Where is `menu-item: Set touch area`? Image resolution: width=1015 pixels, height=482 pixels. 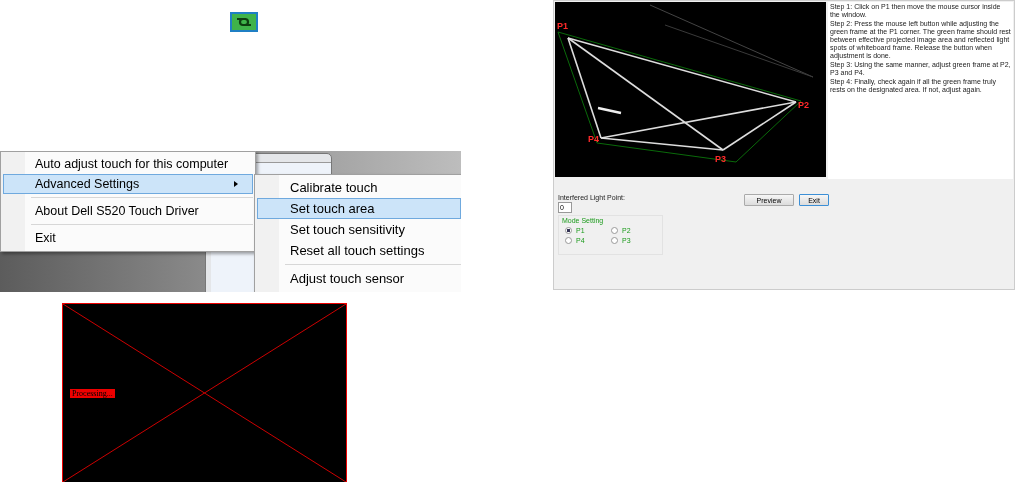
menu-item: Set touch area is located at coordinates (359, 208).